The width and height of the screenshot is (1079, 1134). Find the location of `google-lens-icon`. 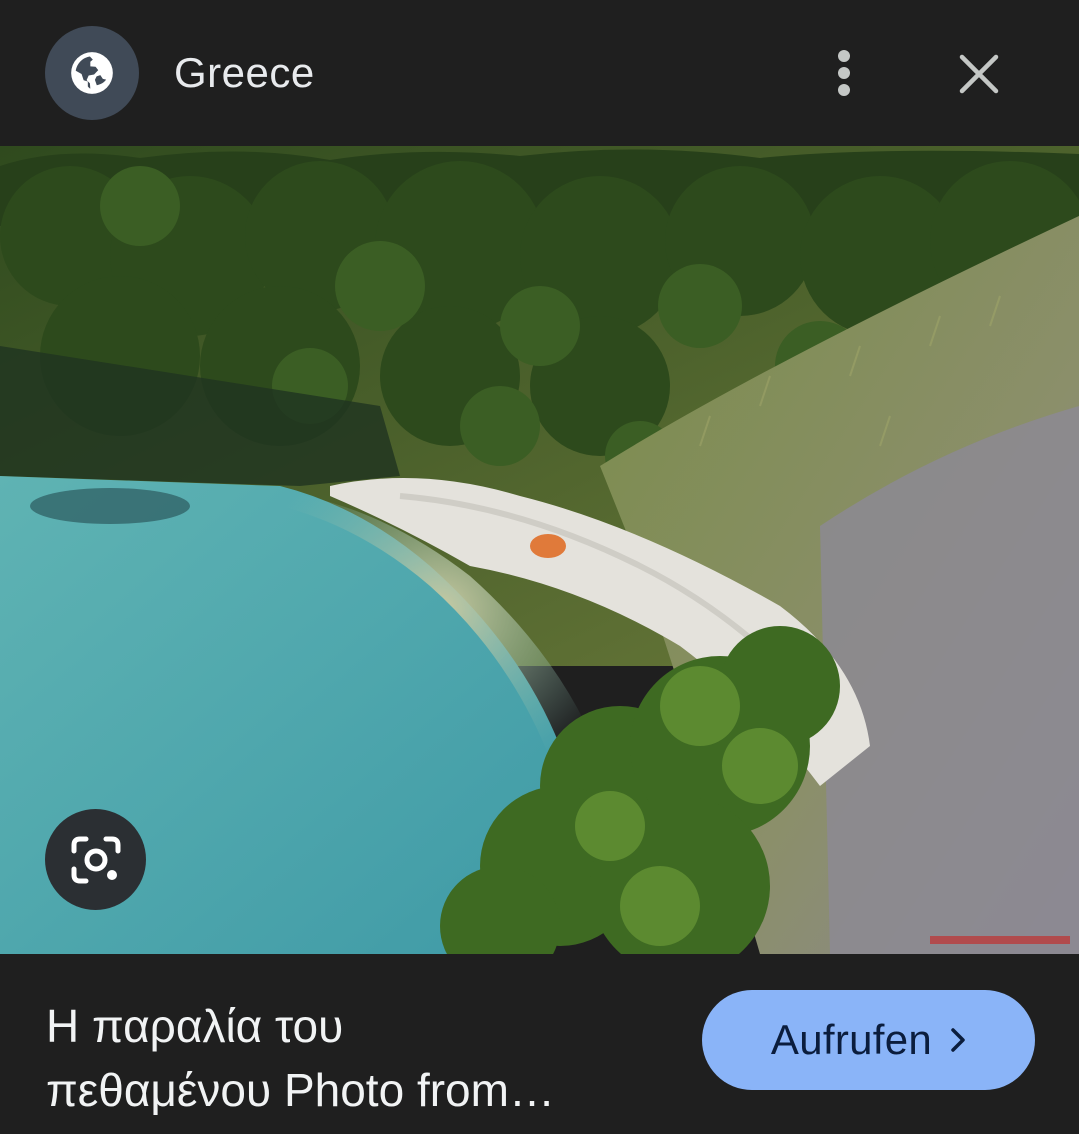

google-lens-icon is located at coordinates (95, 859).